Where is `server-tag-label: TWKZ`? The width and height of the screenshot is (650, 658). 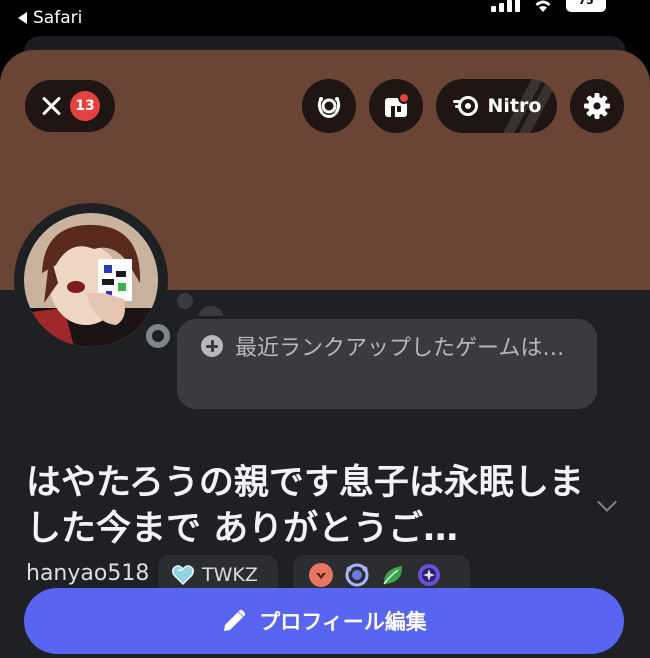 server-tag-label: TWKZ is located at coordinates (230, 575).